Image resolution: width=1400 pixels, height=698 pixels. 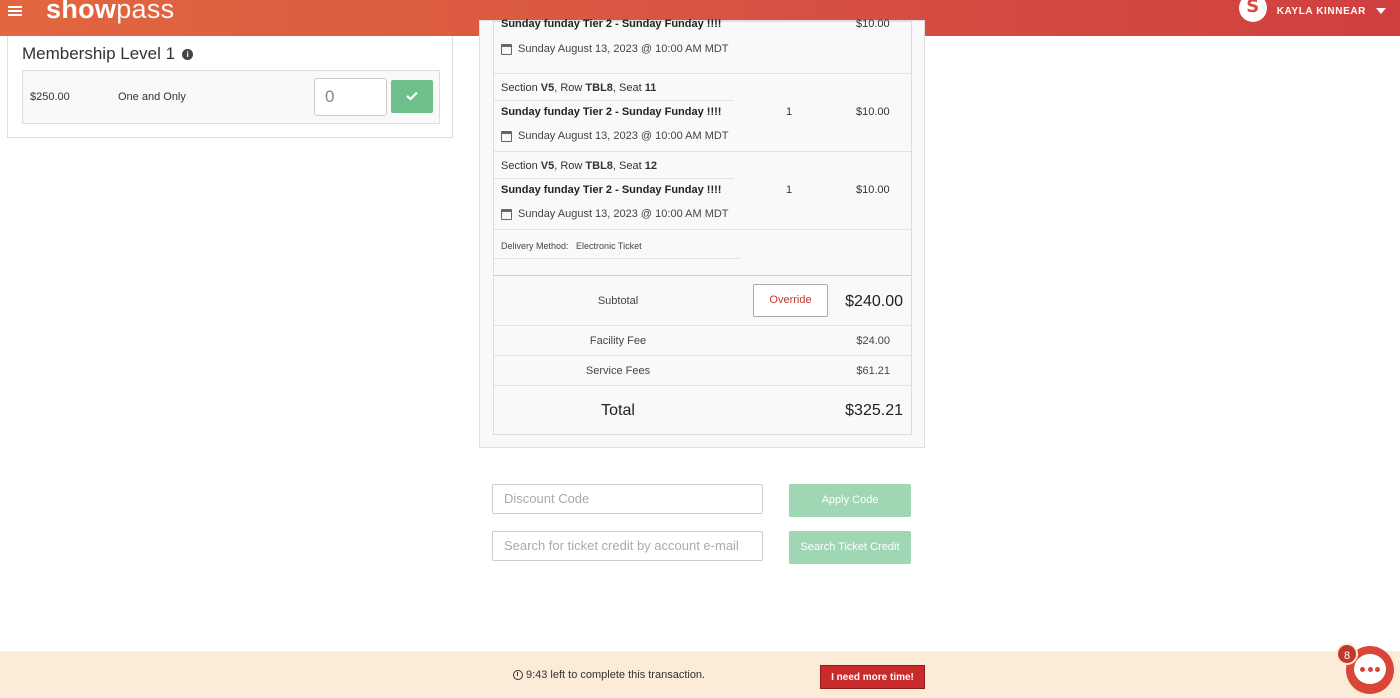 I want to click on delivery-label: Delivery Method:, so click(x=535, y=246).